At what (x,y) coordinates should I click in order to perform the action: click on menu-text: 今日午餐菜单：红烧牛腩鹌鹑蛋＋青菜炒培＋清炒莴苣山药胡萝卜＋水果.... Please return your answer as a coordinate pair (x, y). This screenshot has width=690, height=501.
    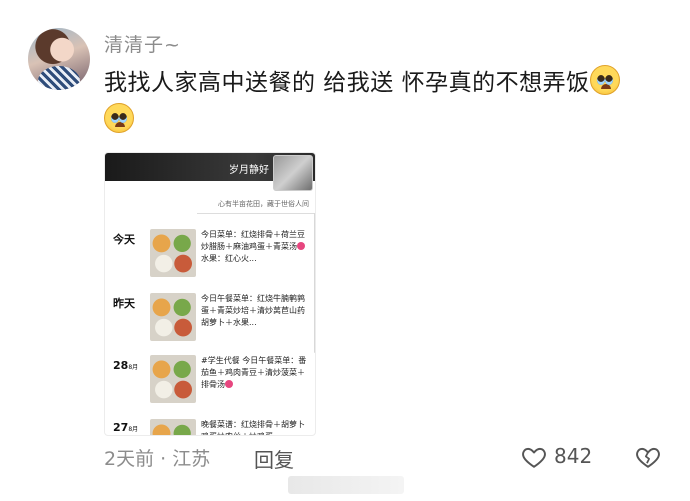
    Looking at the image, I should click on (253, 310).